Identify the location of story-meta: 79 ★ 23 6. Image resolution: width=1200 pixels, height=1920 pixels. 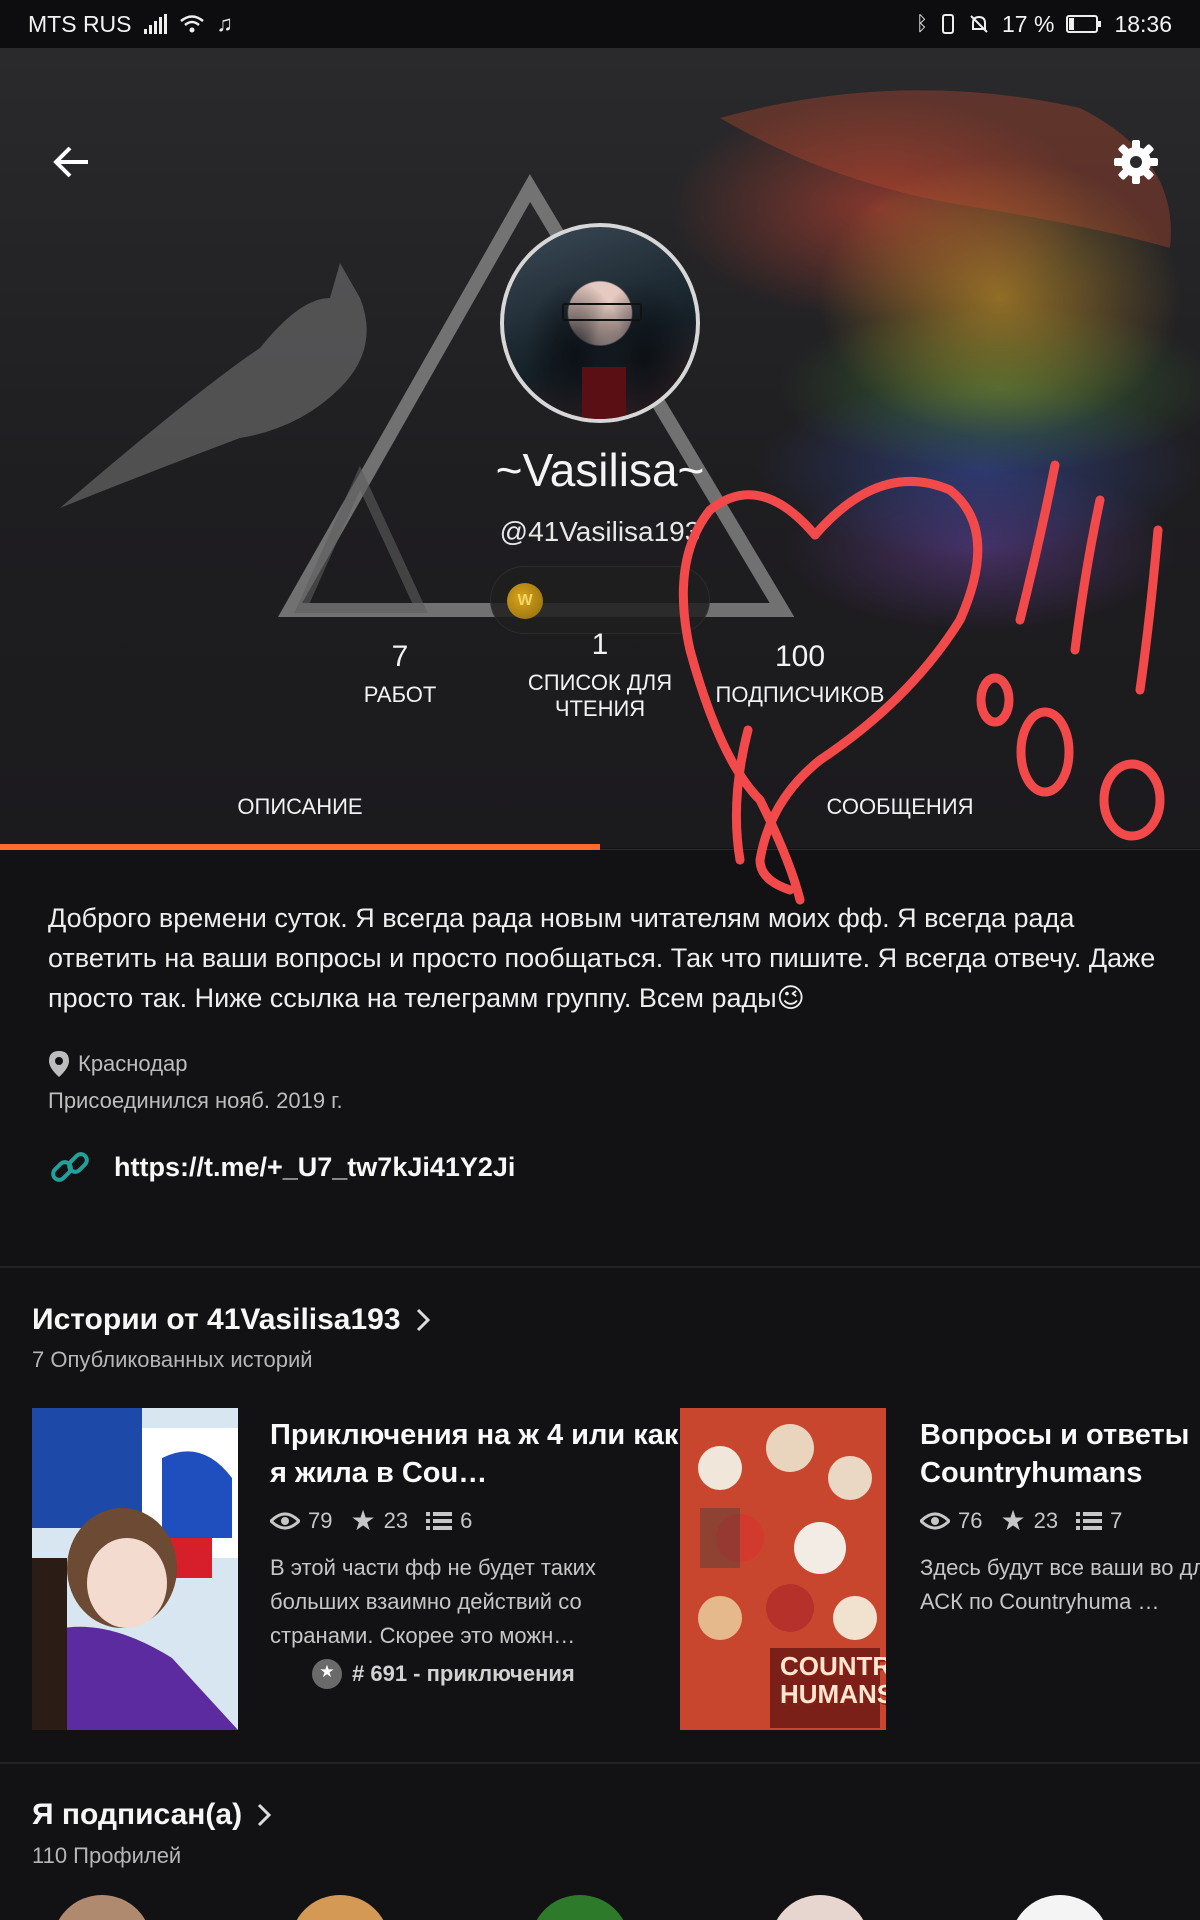
(480, 1520).